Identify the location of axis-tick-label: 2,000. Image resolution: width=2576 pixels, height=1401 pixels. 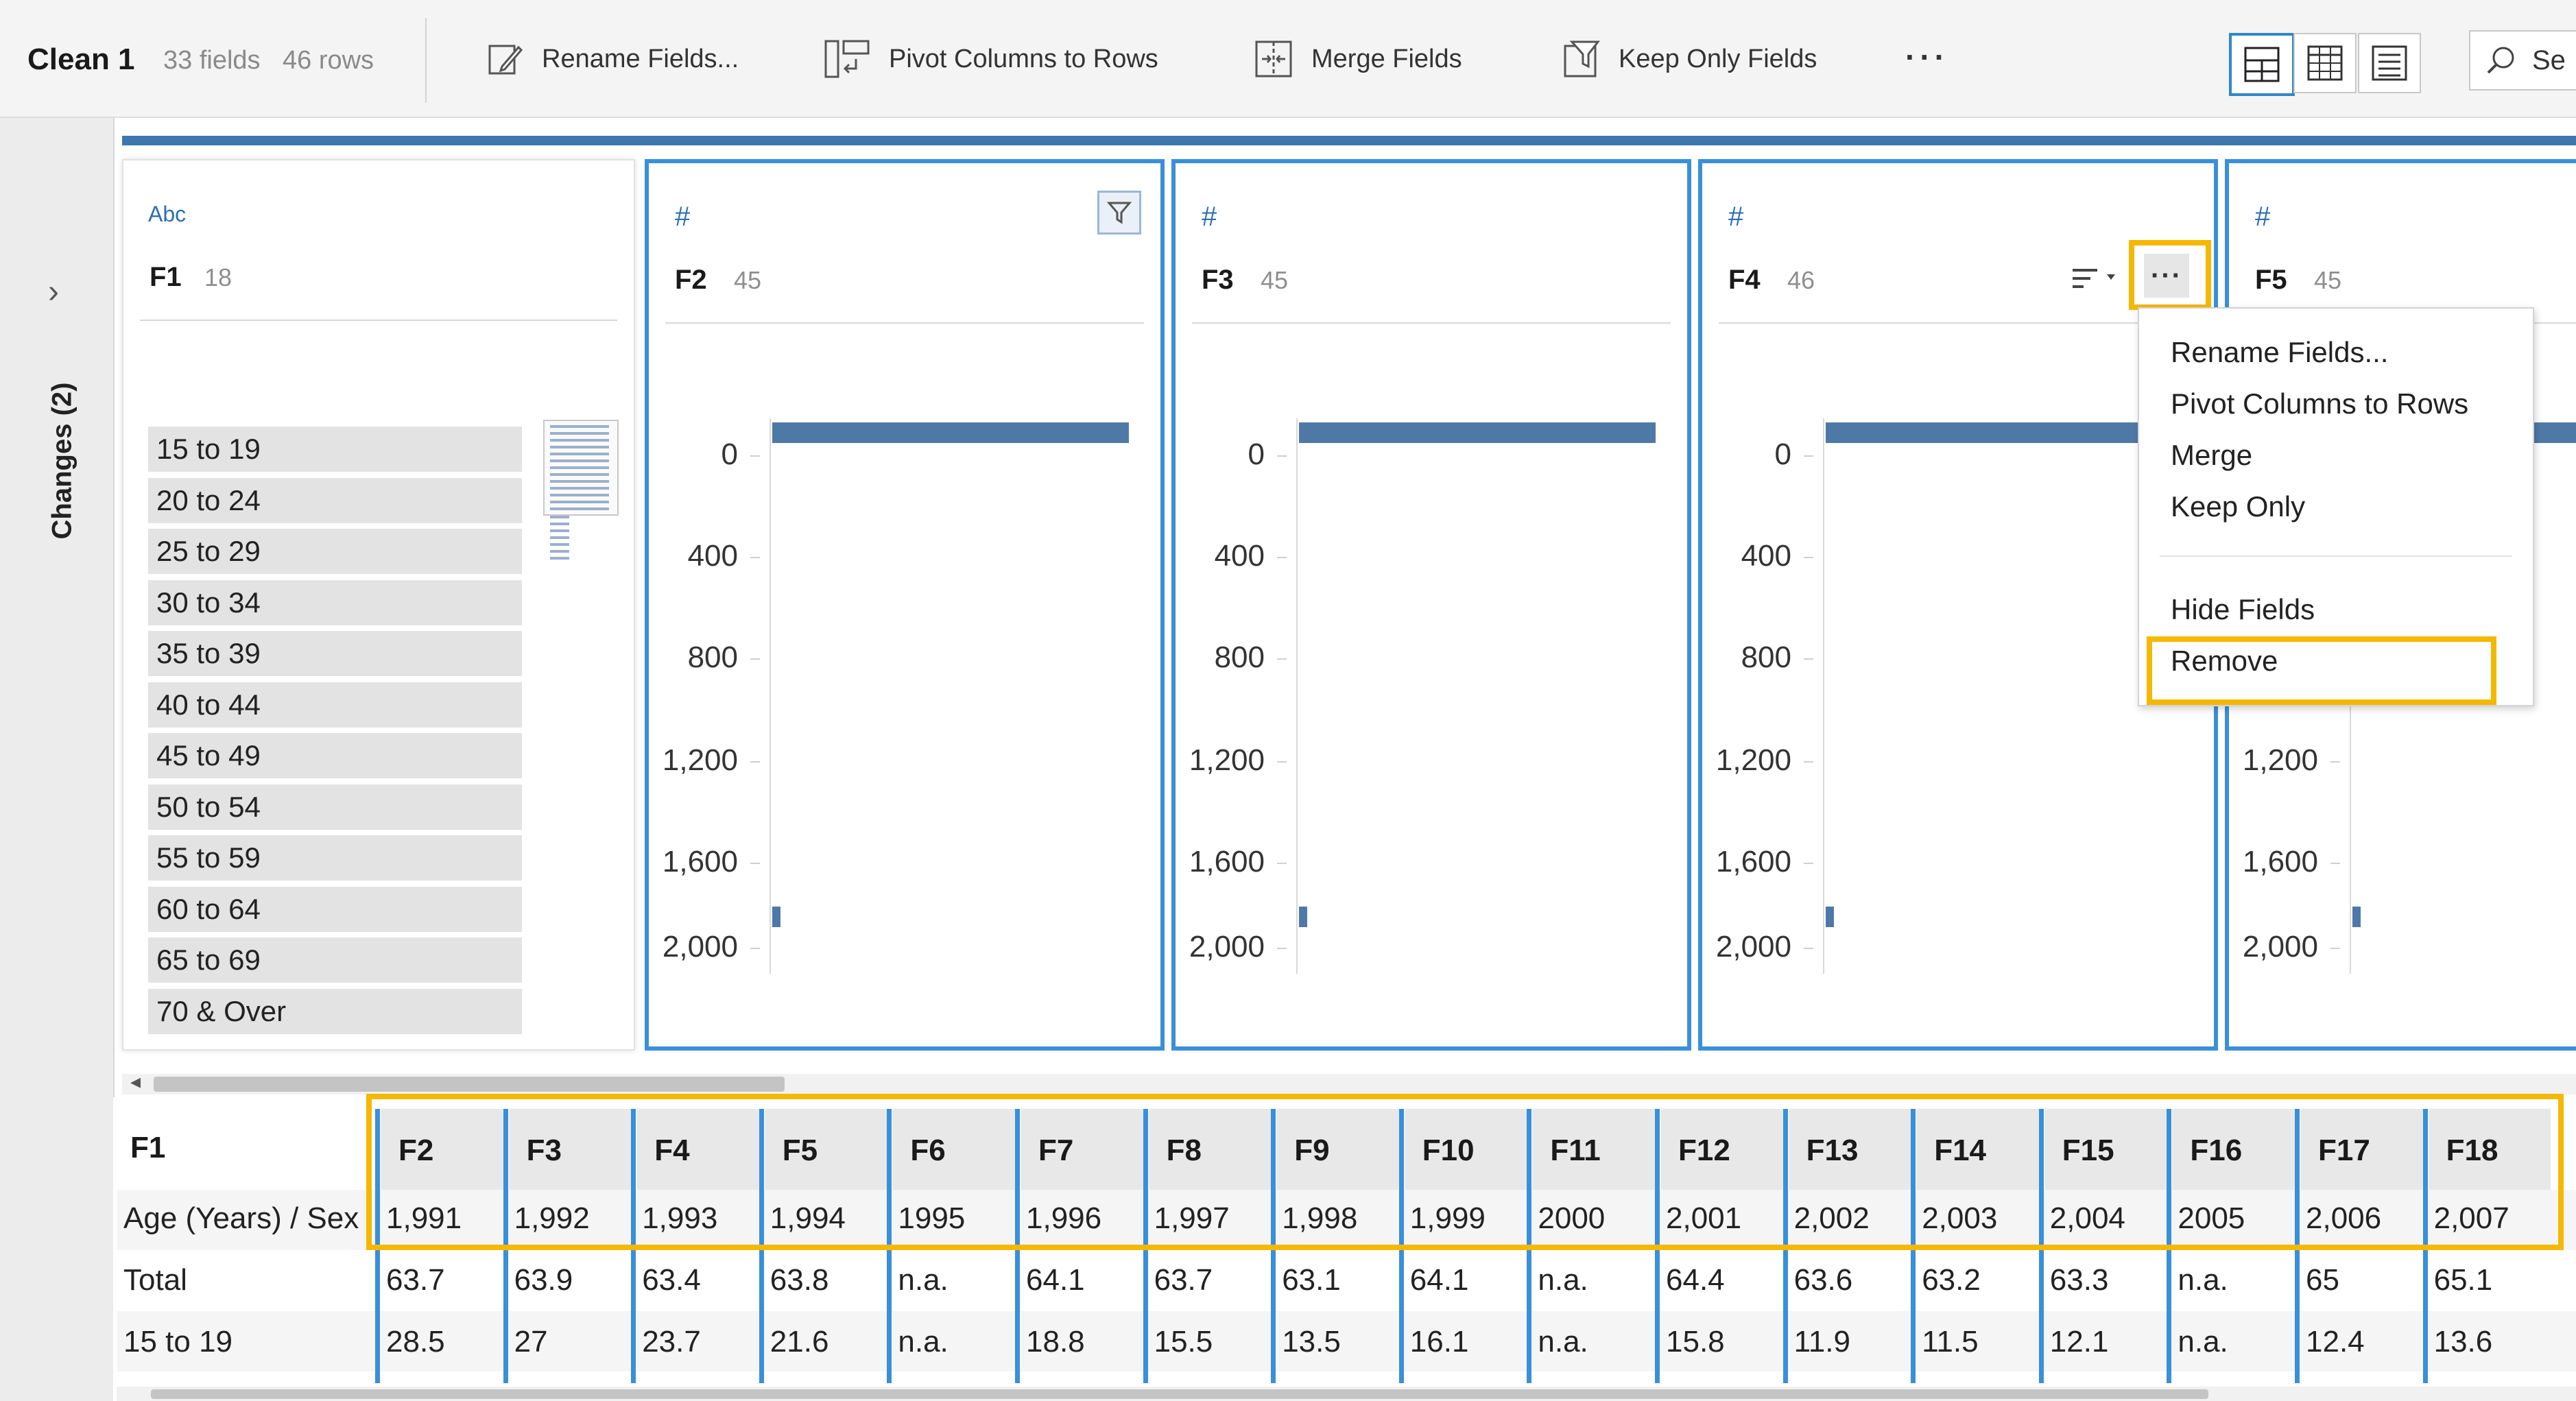
(2280, 946).